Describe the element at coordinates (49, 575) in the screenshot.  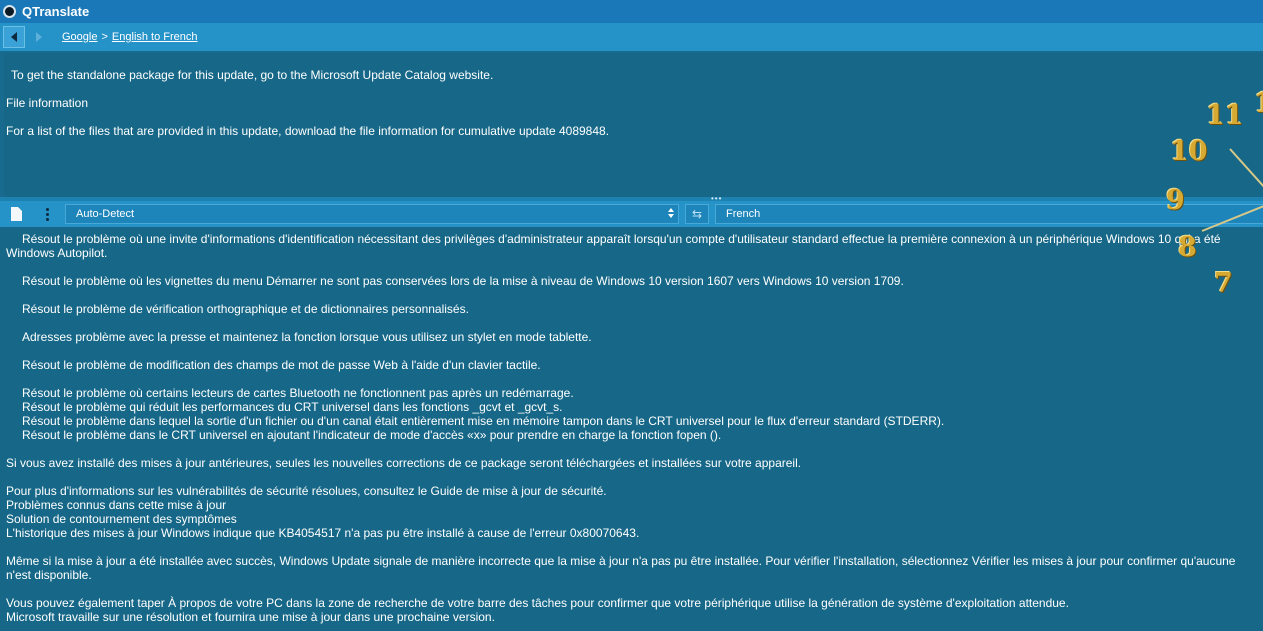
I see `result-line: n'est disponible.` at that location.